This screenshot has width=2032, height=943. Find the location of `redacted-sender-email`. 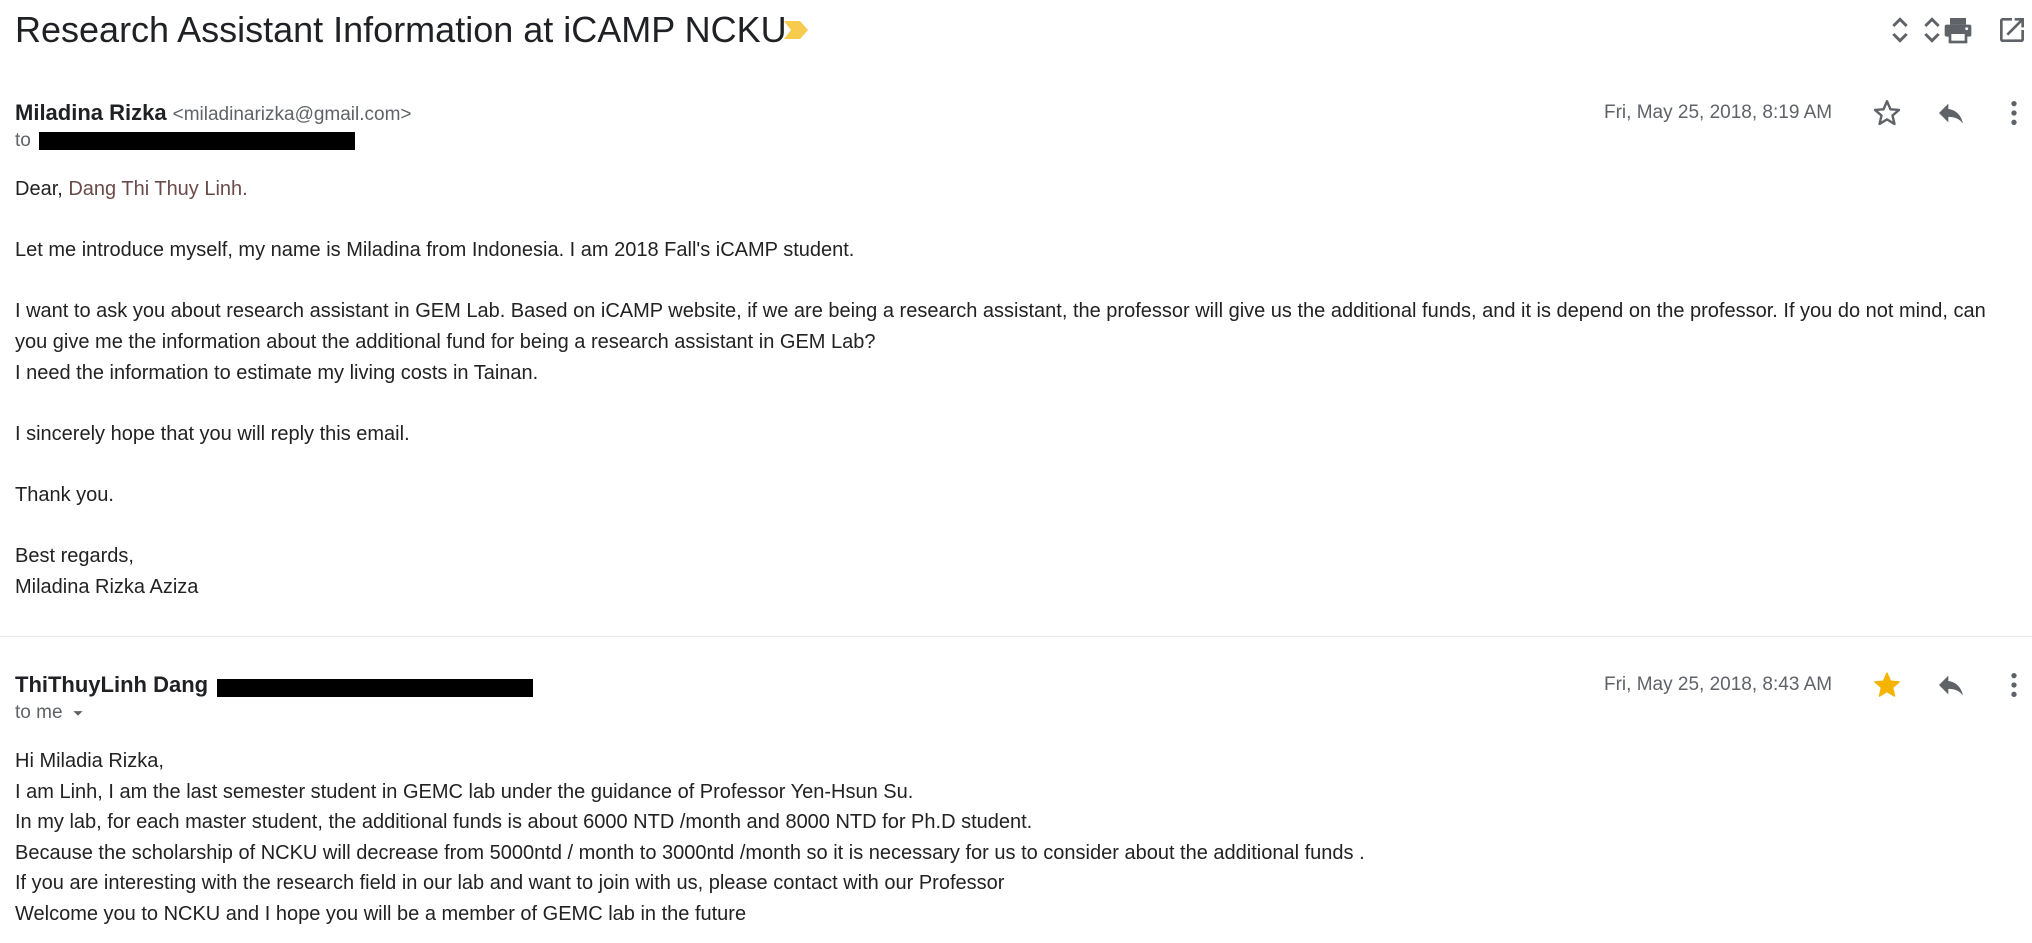

redacted-sender-email is located at coordinates (374, 687).